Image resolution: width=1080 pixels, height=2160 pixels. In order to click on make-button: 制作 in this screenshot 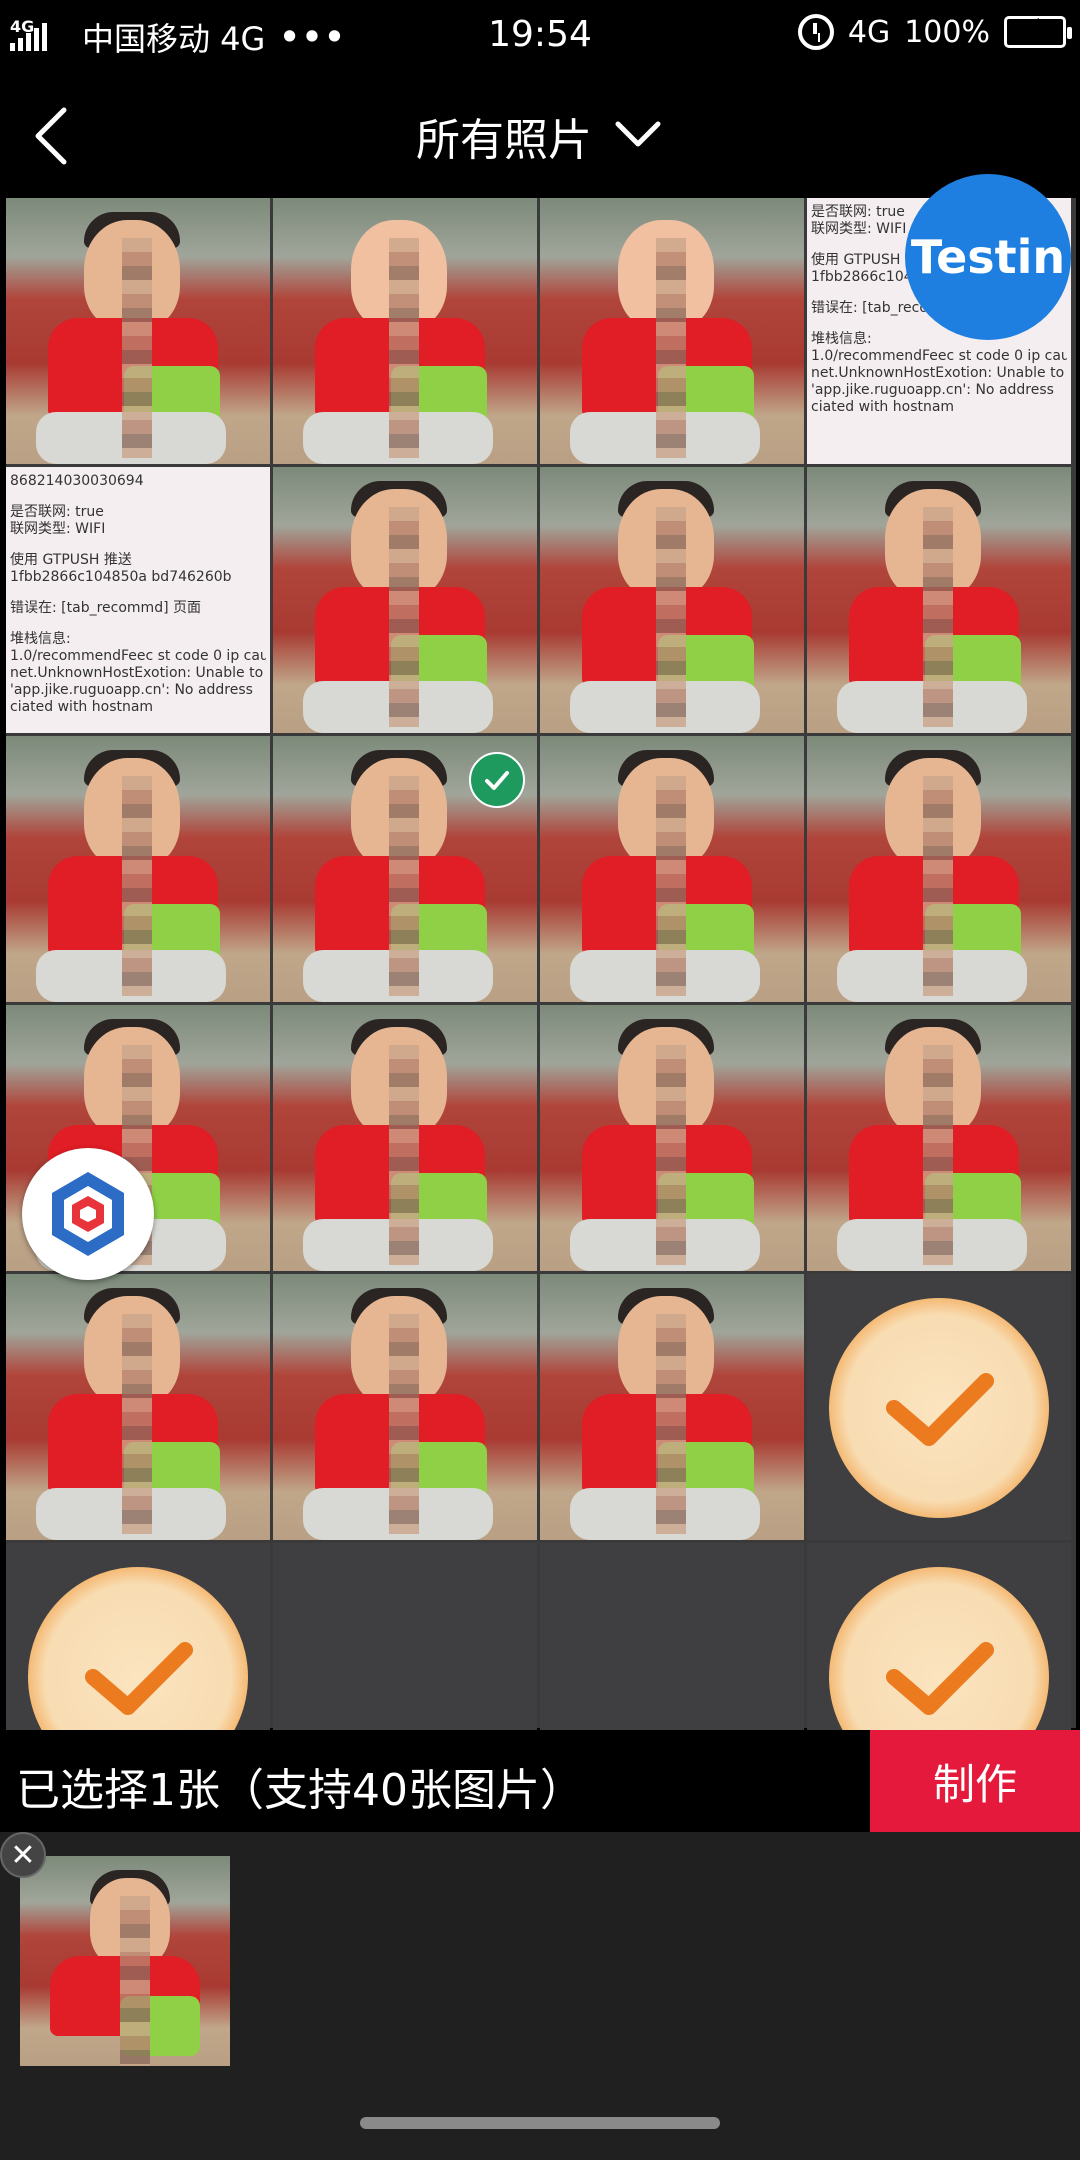, I will do `click(975, 1781)`.